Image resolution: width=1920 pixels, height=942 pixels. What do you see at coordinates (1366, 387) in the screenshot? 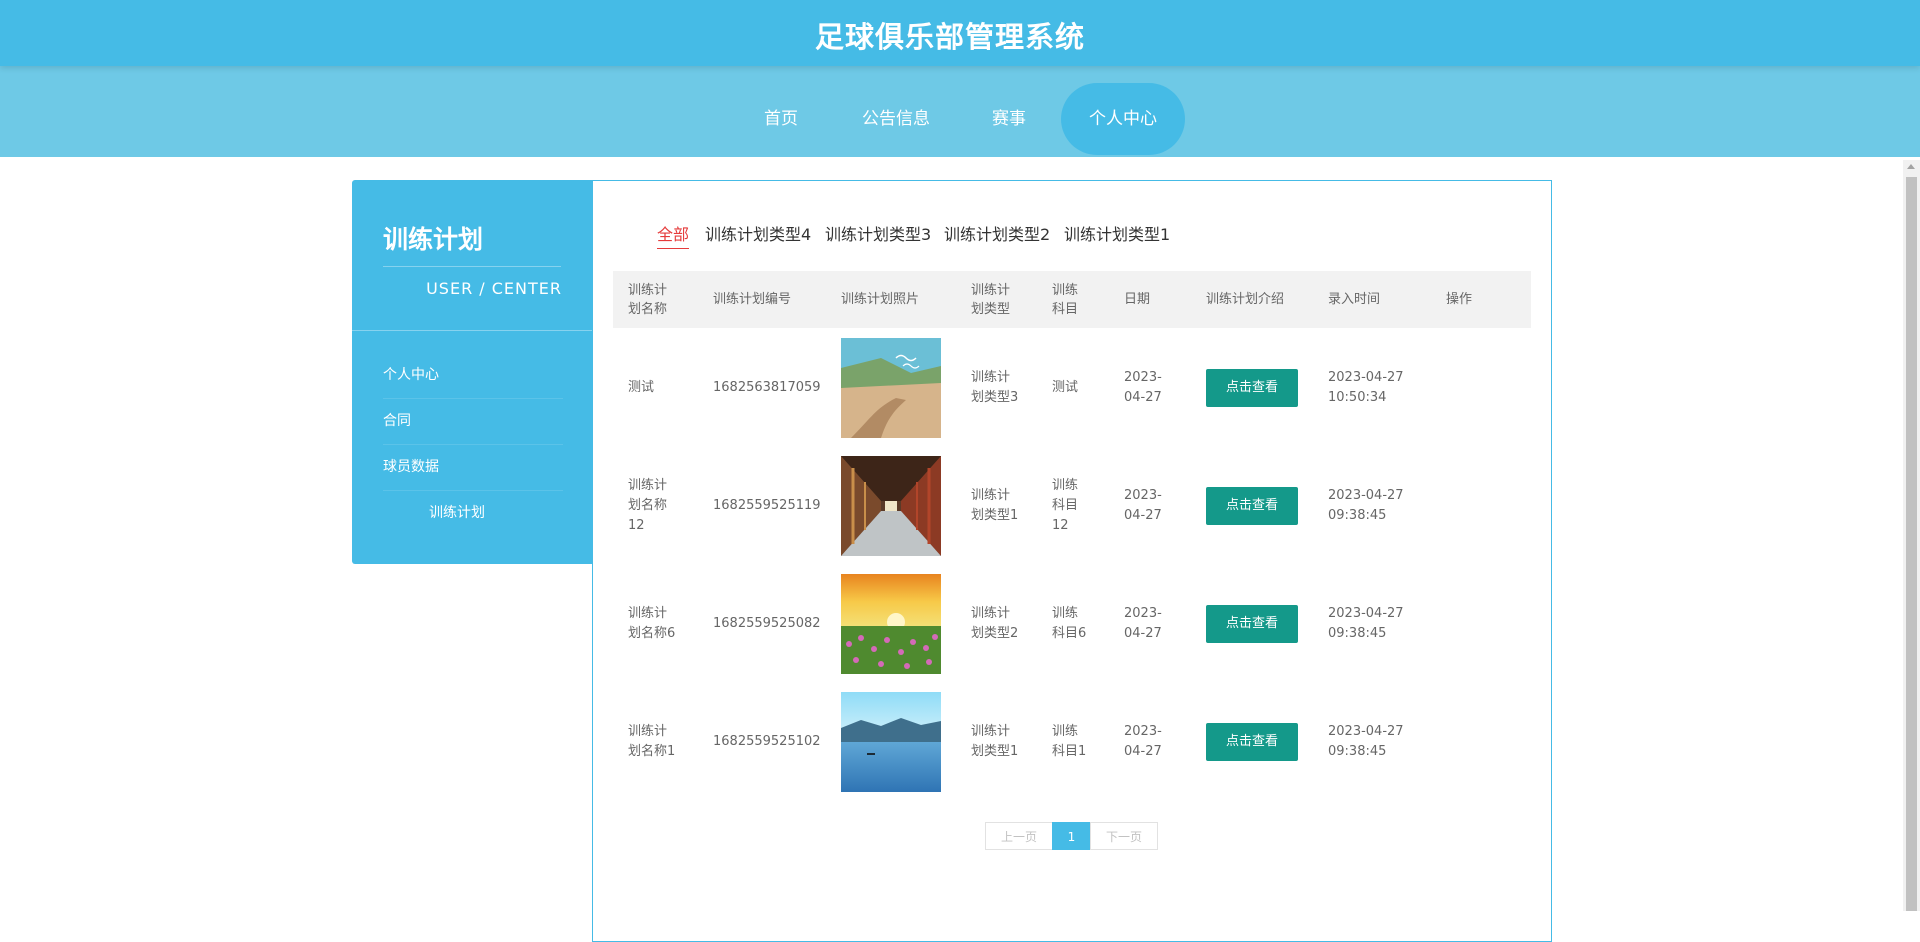
I see `cell-created: 2023-04-27 10:50:34` at bounding box center [1366, 387].